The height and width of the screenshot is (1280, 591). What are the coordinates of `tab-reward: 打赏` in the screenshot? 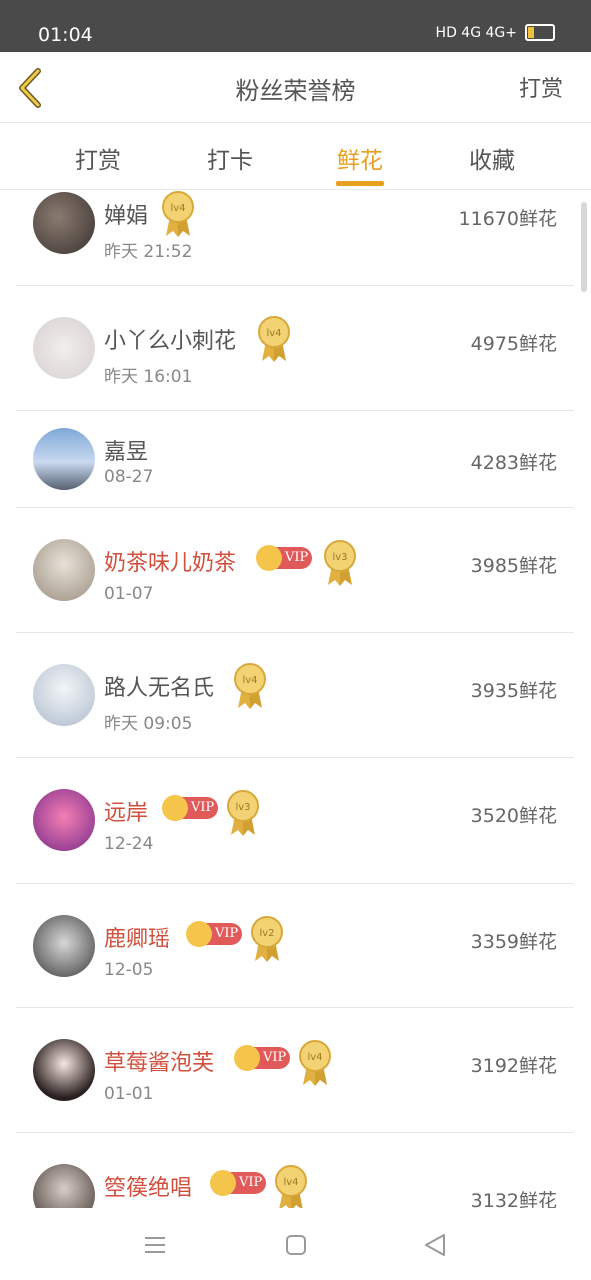 It's located at (98, 158).